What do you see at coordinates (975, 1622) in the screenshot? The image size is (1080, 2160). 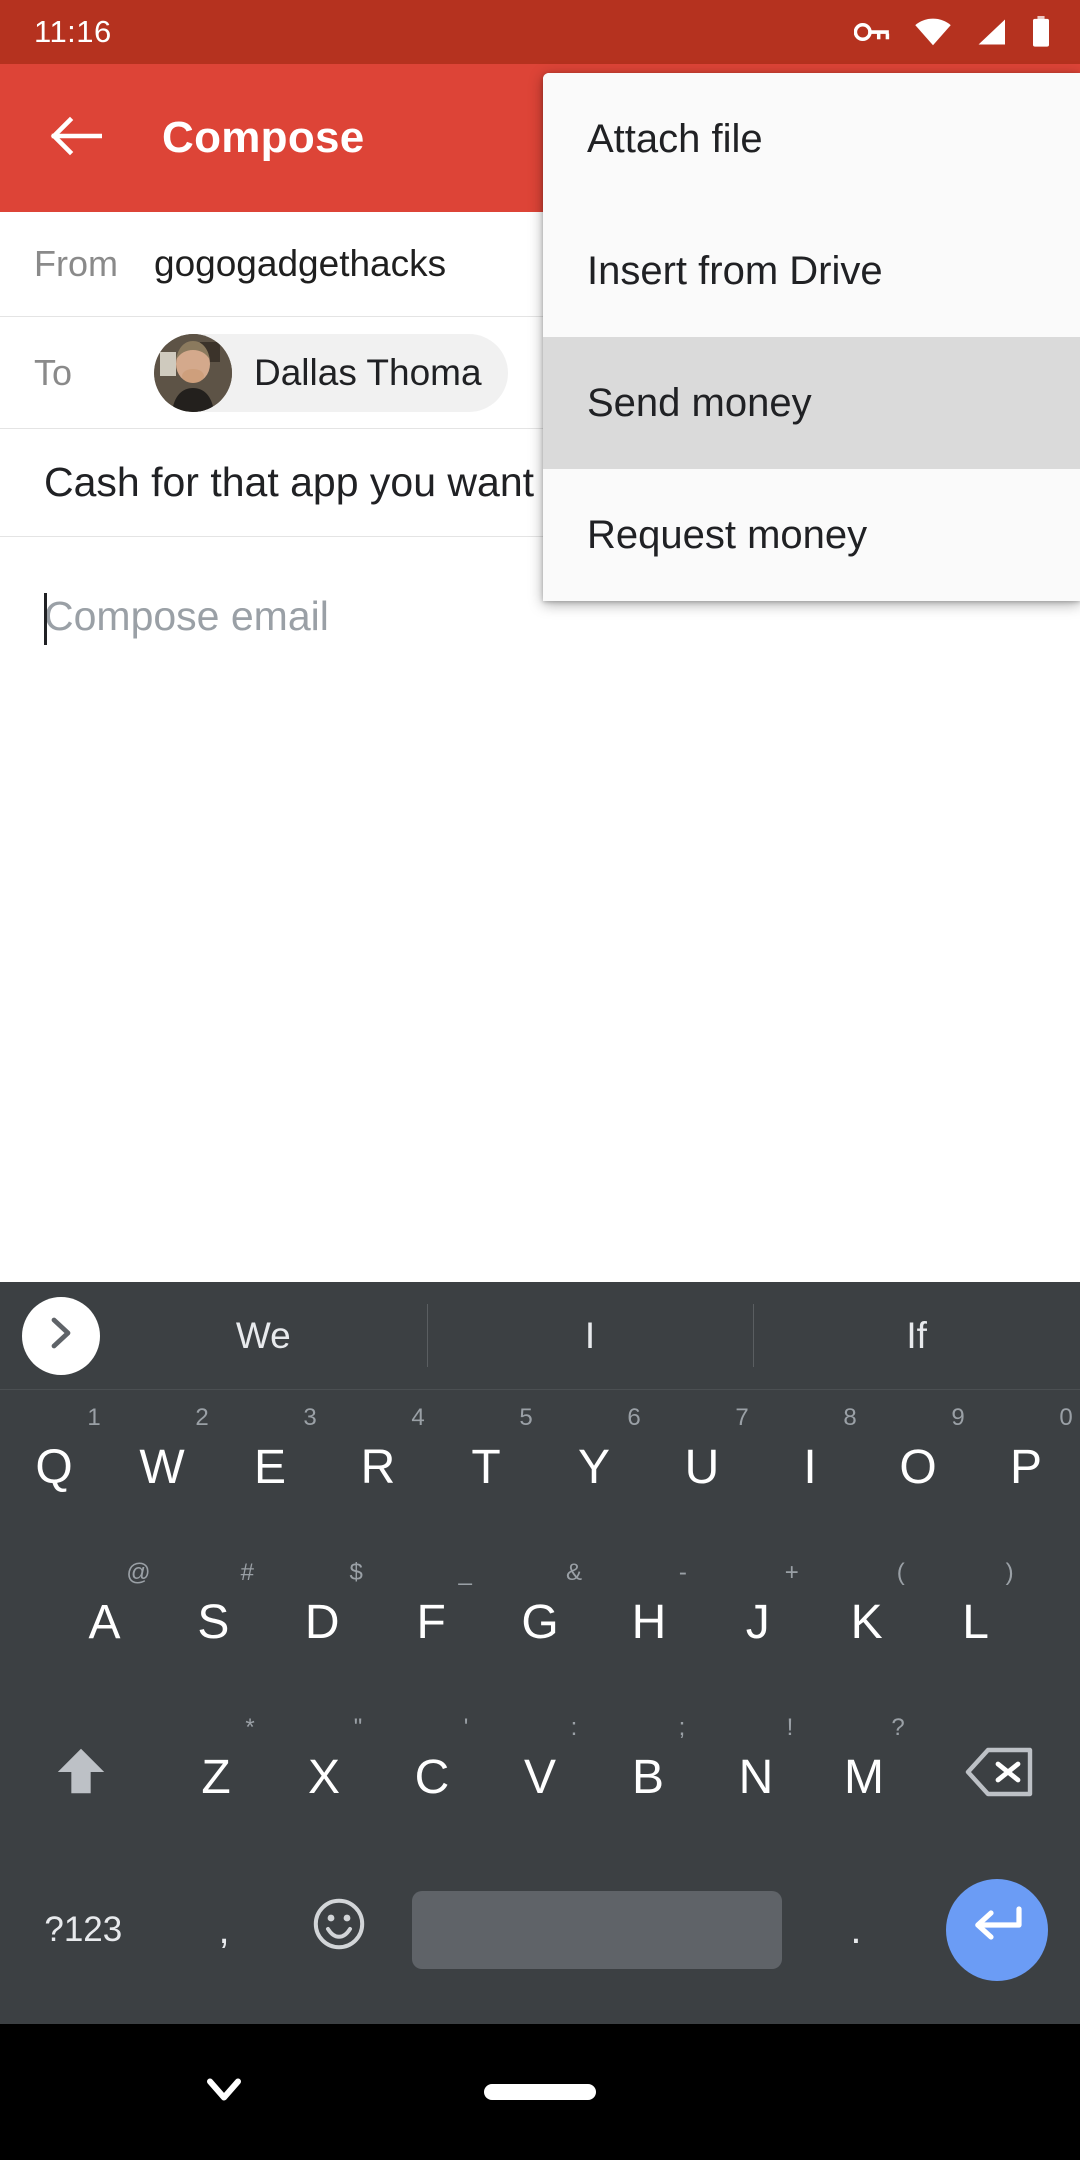 I see `key-l: ) L` at bounding box center [975, 1622].